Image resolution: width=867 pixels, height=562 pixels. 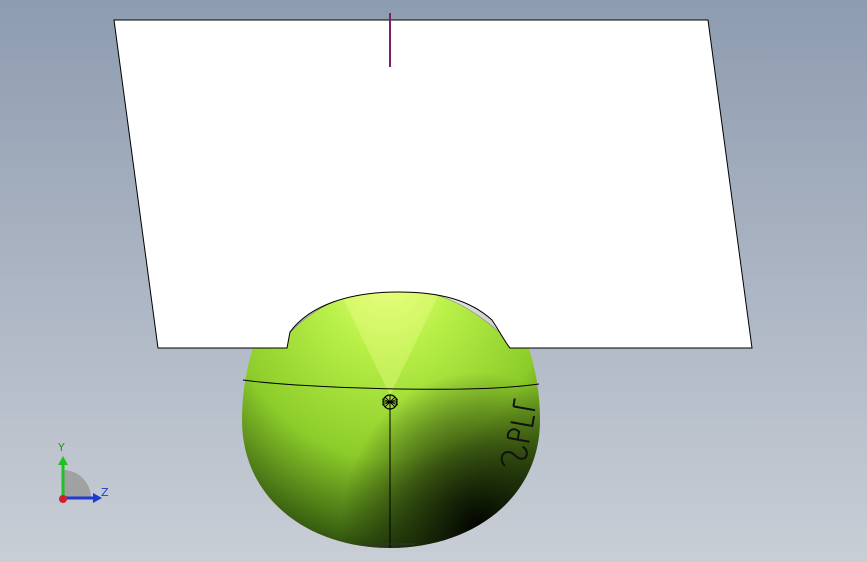 I want to click on z-axis-label: Z, so click(x=105, y=492).